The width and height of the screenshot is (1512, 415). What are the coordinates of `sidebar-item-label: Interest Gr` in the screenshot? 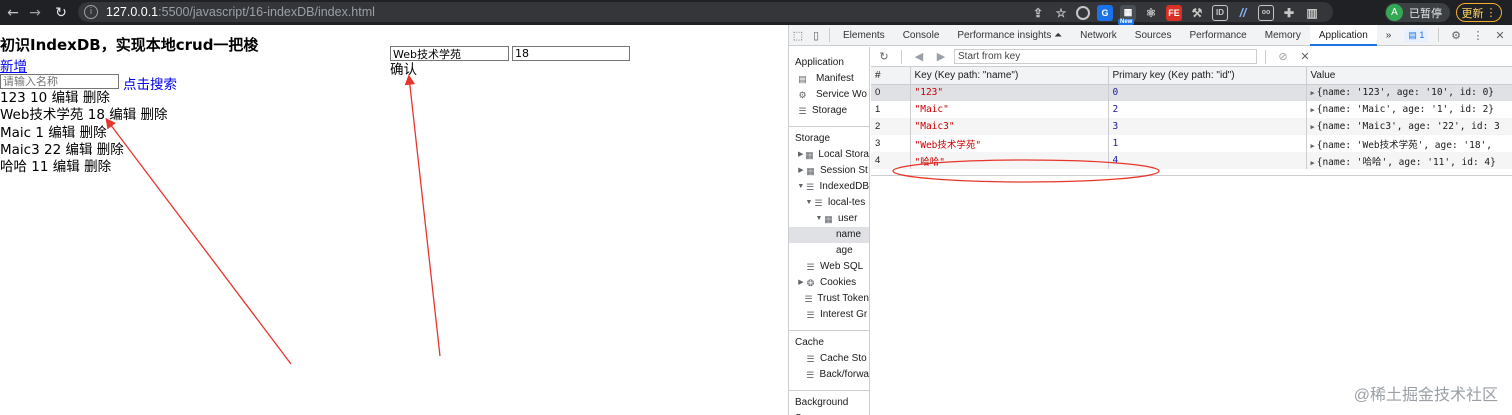 It's located at (844, 314).